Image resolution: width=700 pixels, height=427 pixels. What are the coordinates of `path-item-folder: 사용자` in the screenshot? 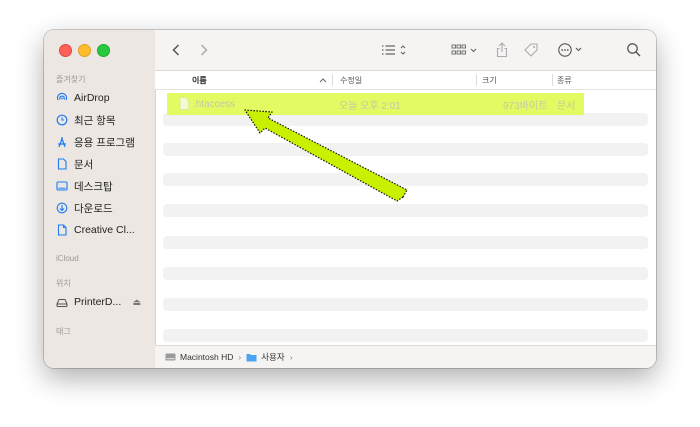 It's located at (272, 357).